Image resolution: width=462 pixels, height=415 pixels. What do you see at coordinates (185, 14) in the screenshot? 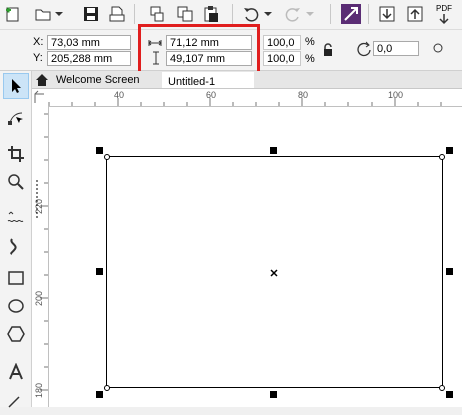
I see `copy-icon` at bounding box center [185, 14].